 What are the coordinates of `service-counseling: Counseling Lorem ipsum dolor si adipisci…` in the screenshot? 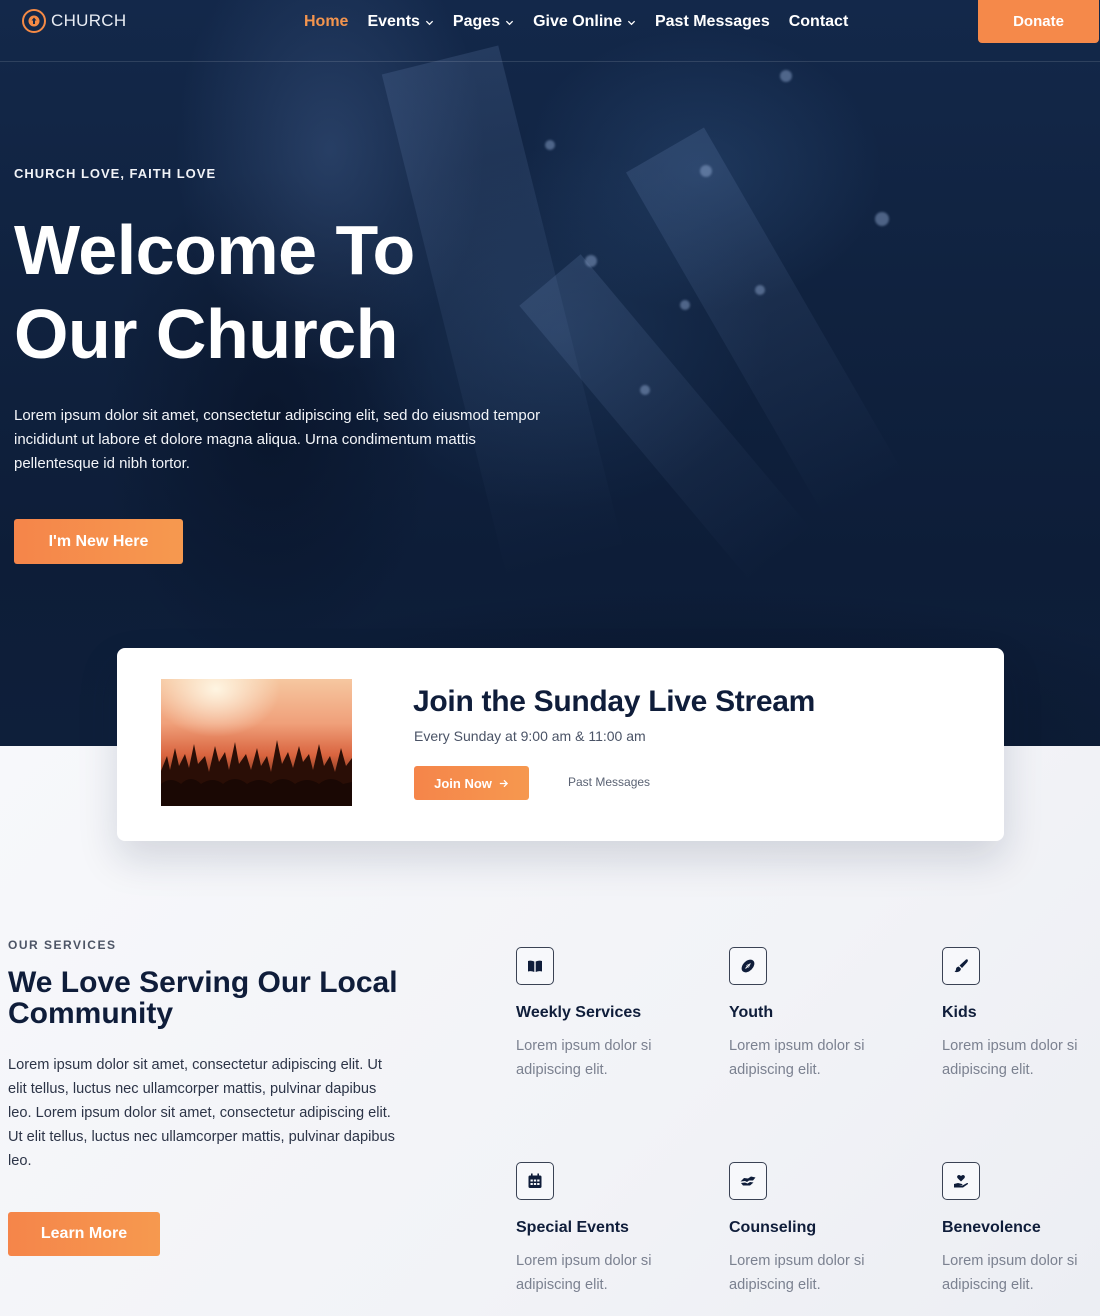 It's located at (819, 1229).